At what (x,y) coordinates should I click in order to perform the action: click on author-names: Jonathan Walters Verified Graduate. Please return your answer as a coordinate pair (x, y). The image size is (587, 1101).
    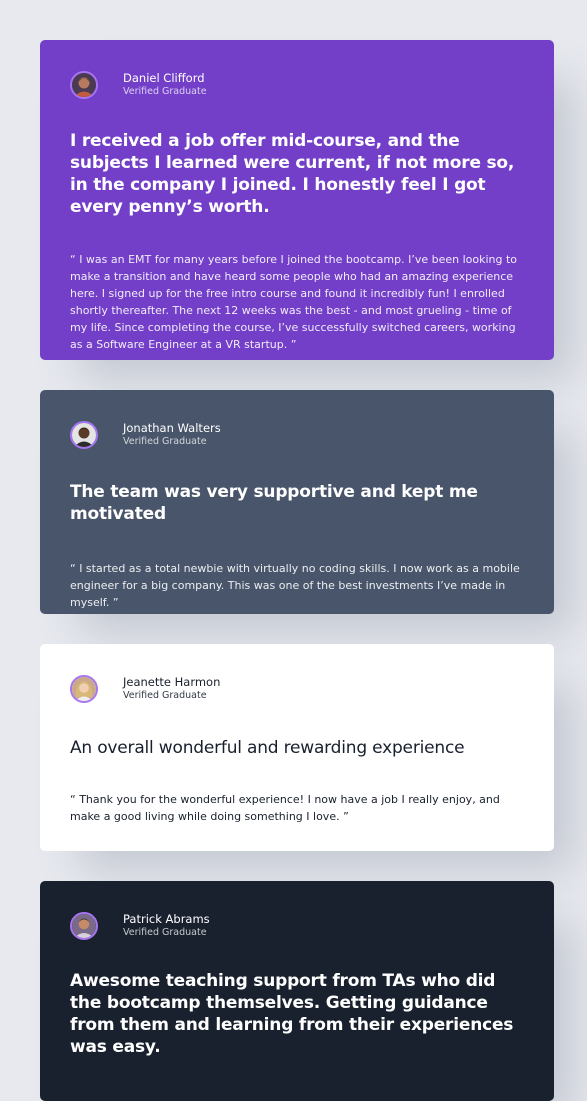
    Looking at the image, I should click on (172, 434).